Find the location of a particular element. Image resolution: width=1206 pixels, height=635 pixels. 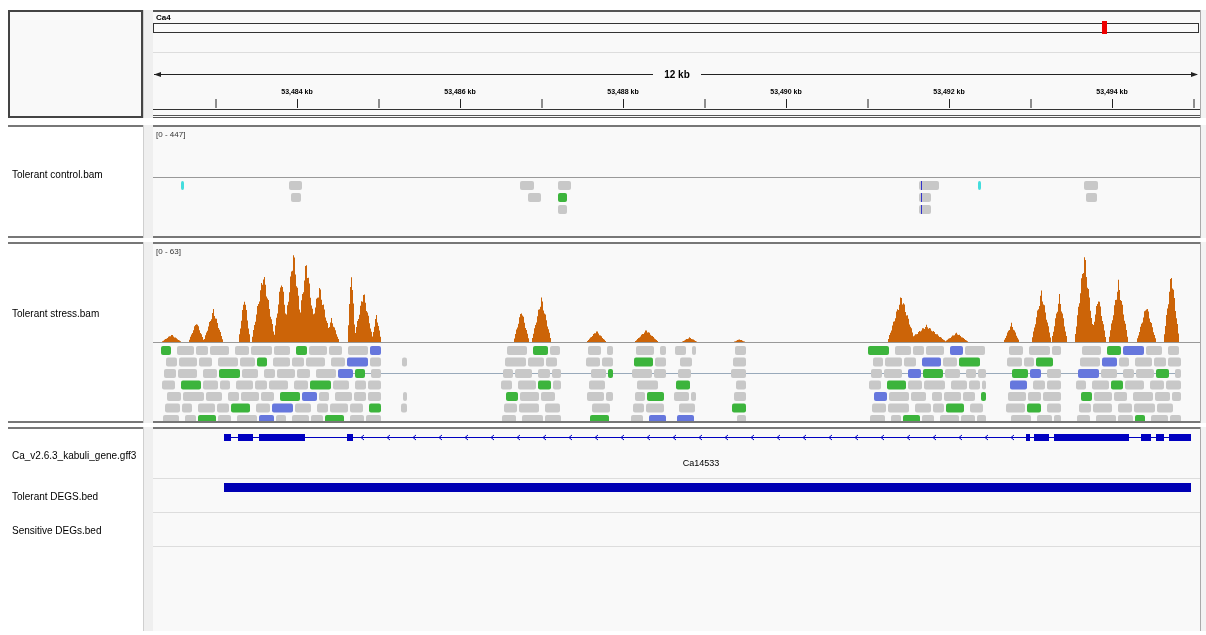

track-name: Tolerant stress.bam is located at coordinates (56, 313).